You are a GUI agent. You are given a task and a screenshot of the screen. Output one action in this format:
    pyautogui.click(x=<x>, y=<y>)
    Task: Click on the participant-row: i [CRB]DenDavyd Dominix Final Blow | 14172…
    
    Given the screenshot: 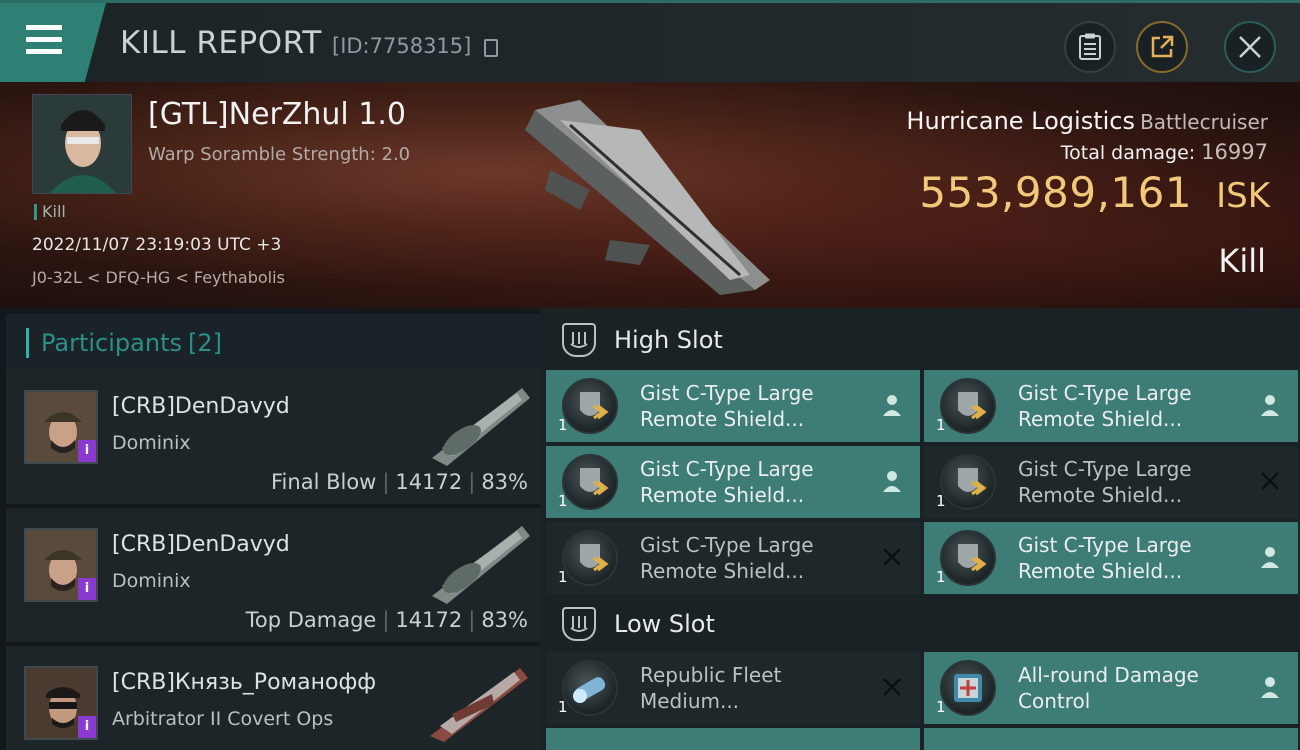 What is the action you would take?
    pyautogui.click(x=273, y=437)
    